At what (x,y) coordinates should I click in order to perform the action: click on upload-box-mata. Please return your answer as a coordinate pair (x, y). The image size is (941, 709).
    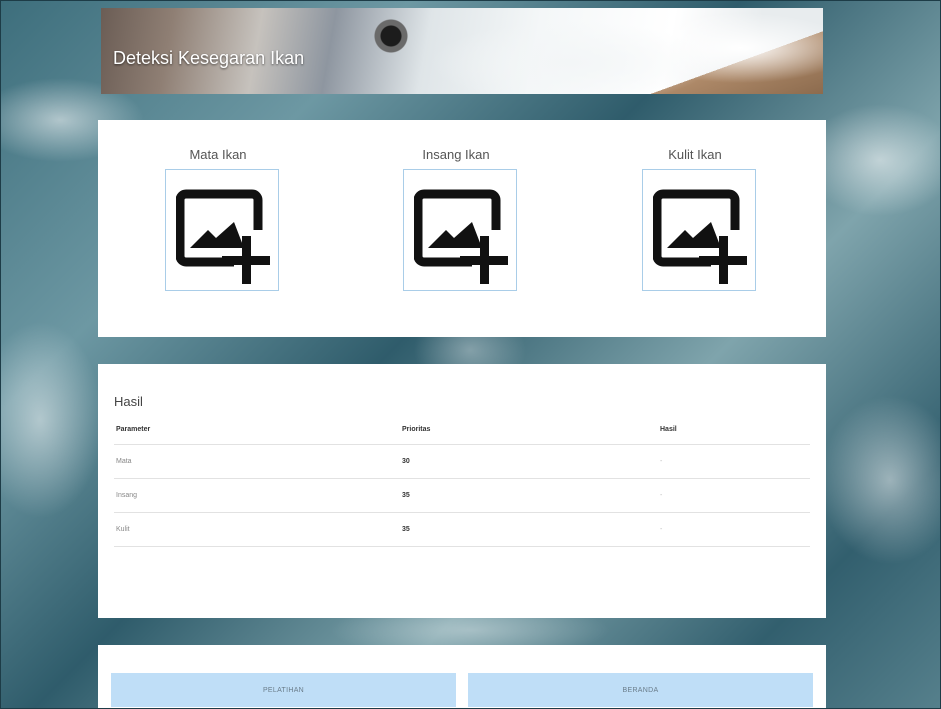
    Looking at the image, I should click on (222, 230).